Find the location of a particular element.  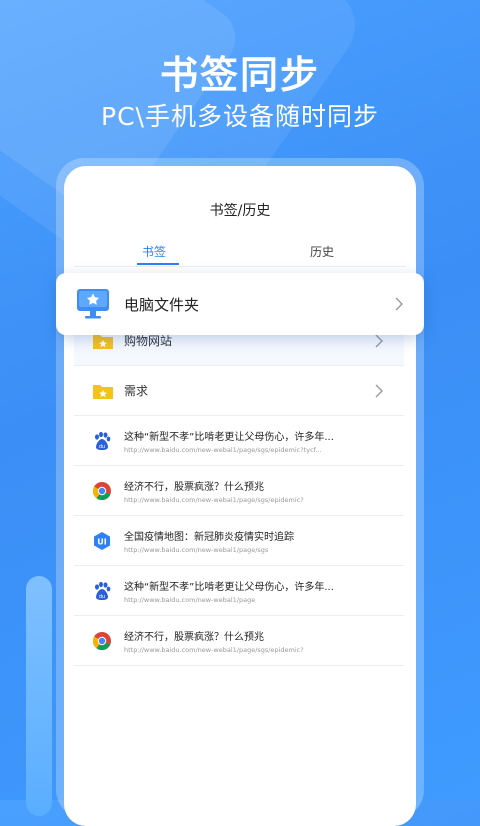

hero-title: 书签同步 is located at coordinates (239, 75).